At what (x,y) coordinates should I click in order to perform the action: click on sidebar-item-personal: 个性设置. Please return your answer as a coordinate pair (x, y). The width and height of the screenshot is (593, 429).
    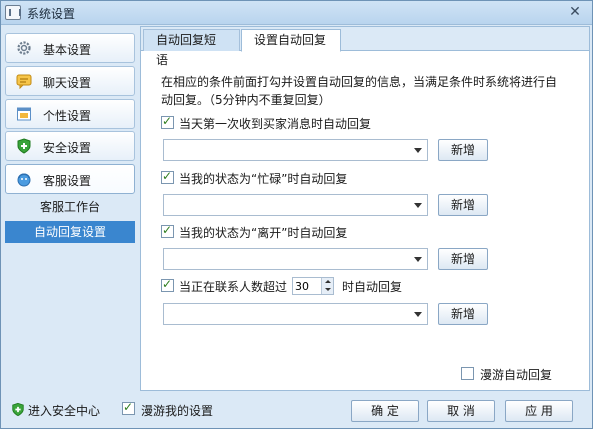
    Looking at the image, I should click on (70, 114).